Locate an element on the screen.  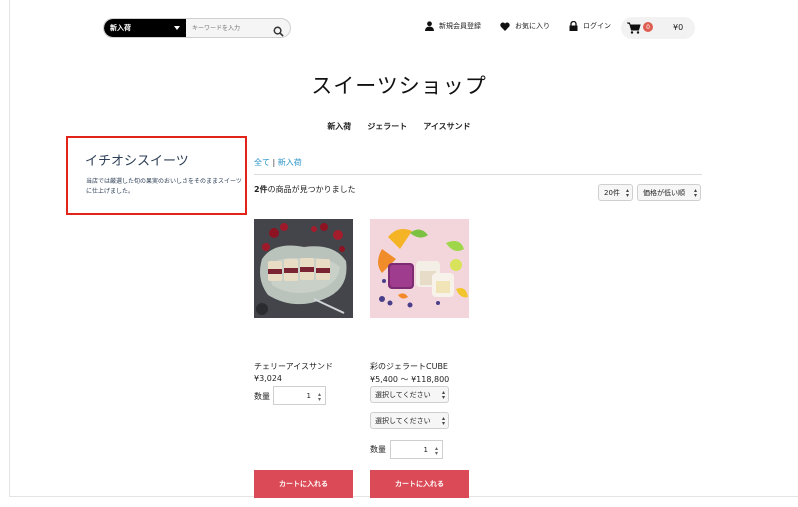
search-icon is located at coordinates (278, 29).